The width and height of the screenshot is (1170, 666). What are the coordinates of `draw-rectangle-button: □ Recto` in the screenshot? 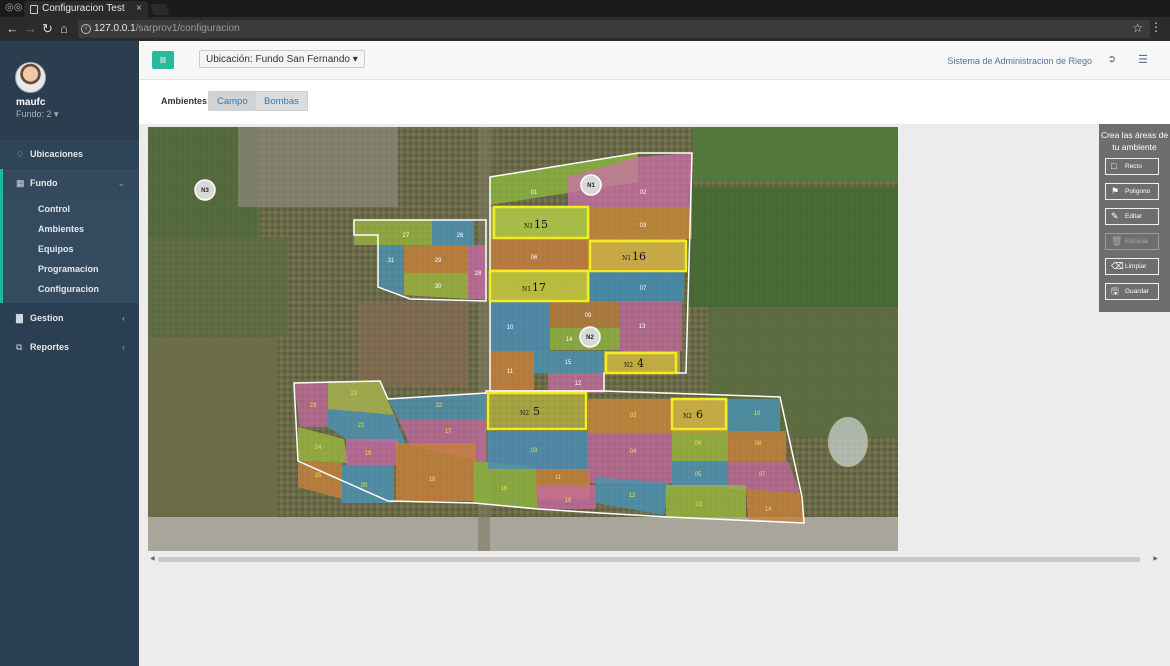 It's located at (1132, 166).